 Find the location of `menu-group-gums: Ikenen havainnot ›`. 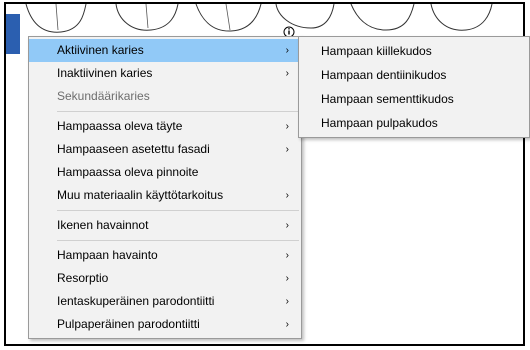

menu-group-gums: Ikenen havainnot › is located at coordinates (165, 225).